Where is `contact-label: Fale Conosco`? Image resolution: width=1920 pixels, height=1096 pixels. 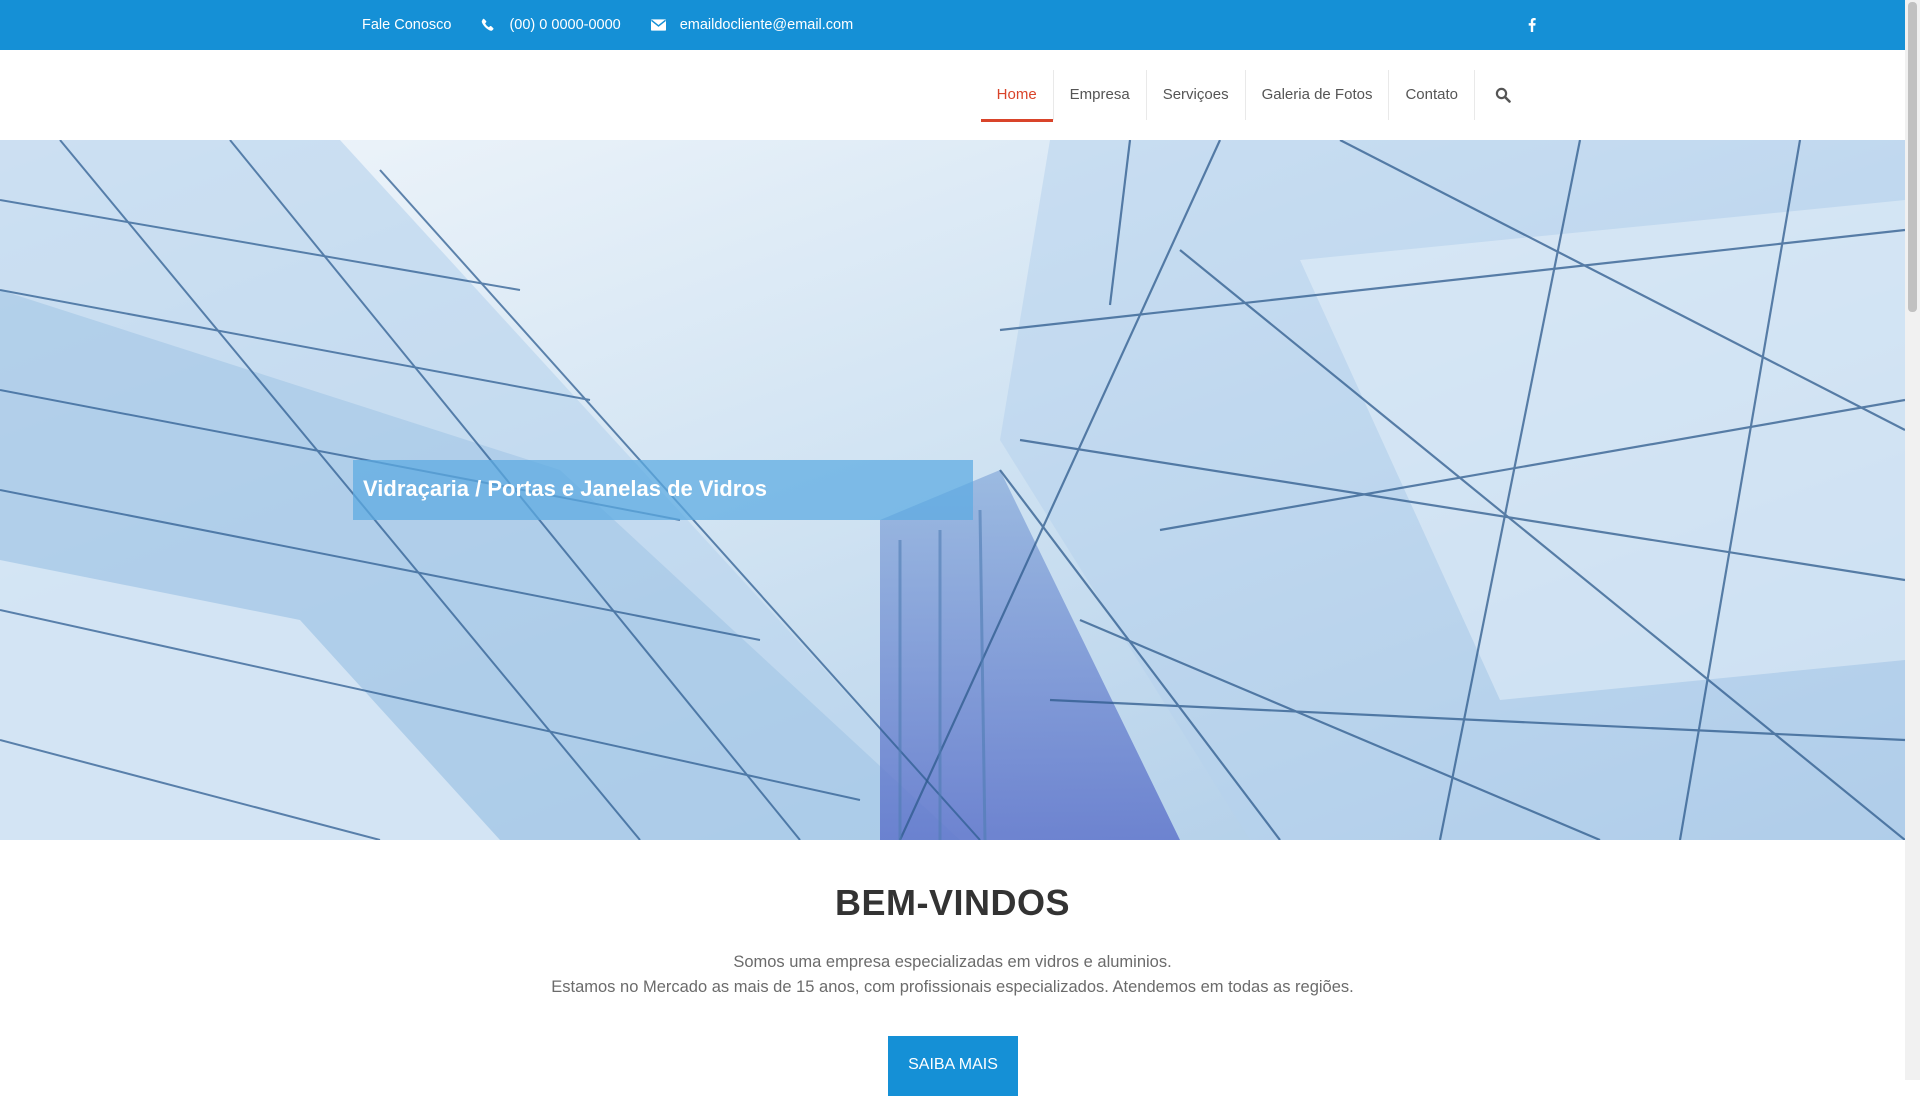 contact-label: Fale Conosco is located at coordinates (407, 25).